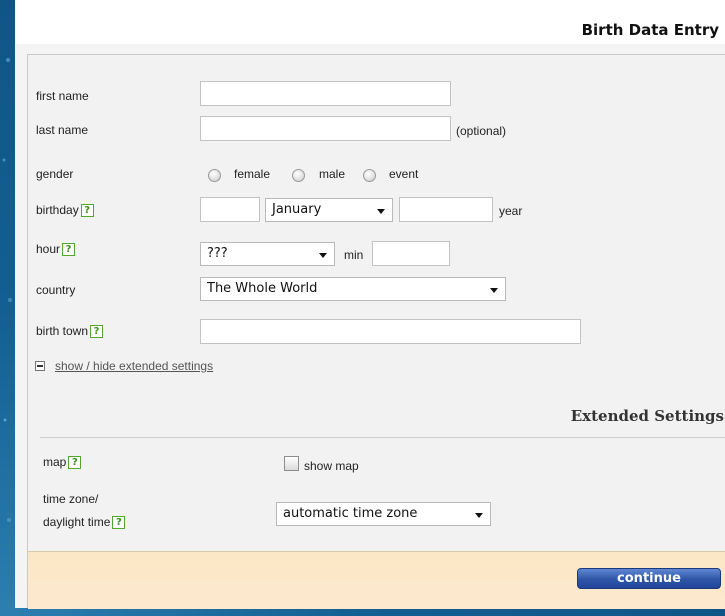 The height and width of the screenshot is (616, 725). What do you see at coordinates (62, 96) in the screenshot?
I see `first-name-label: first name` at bounding box center [62, 96].